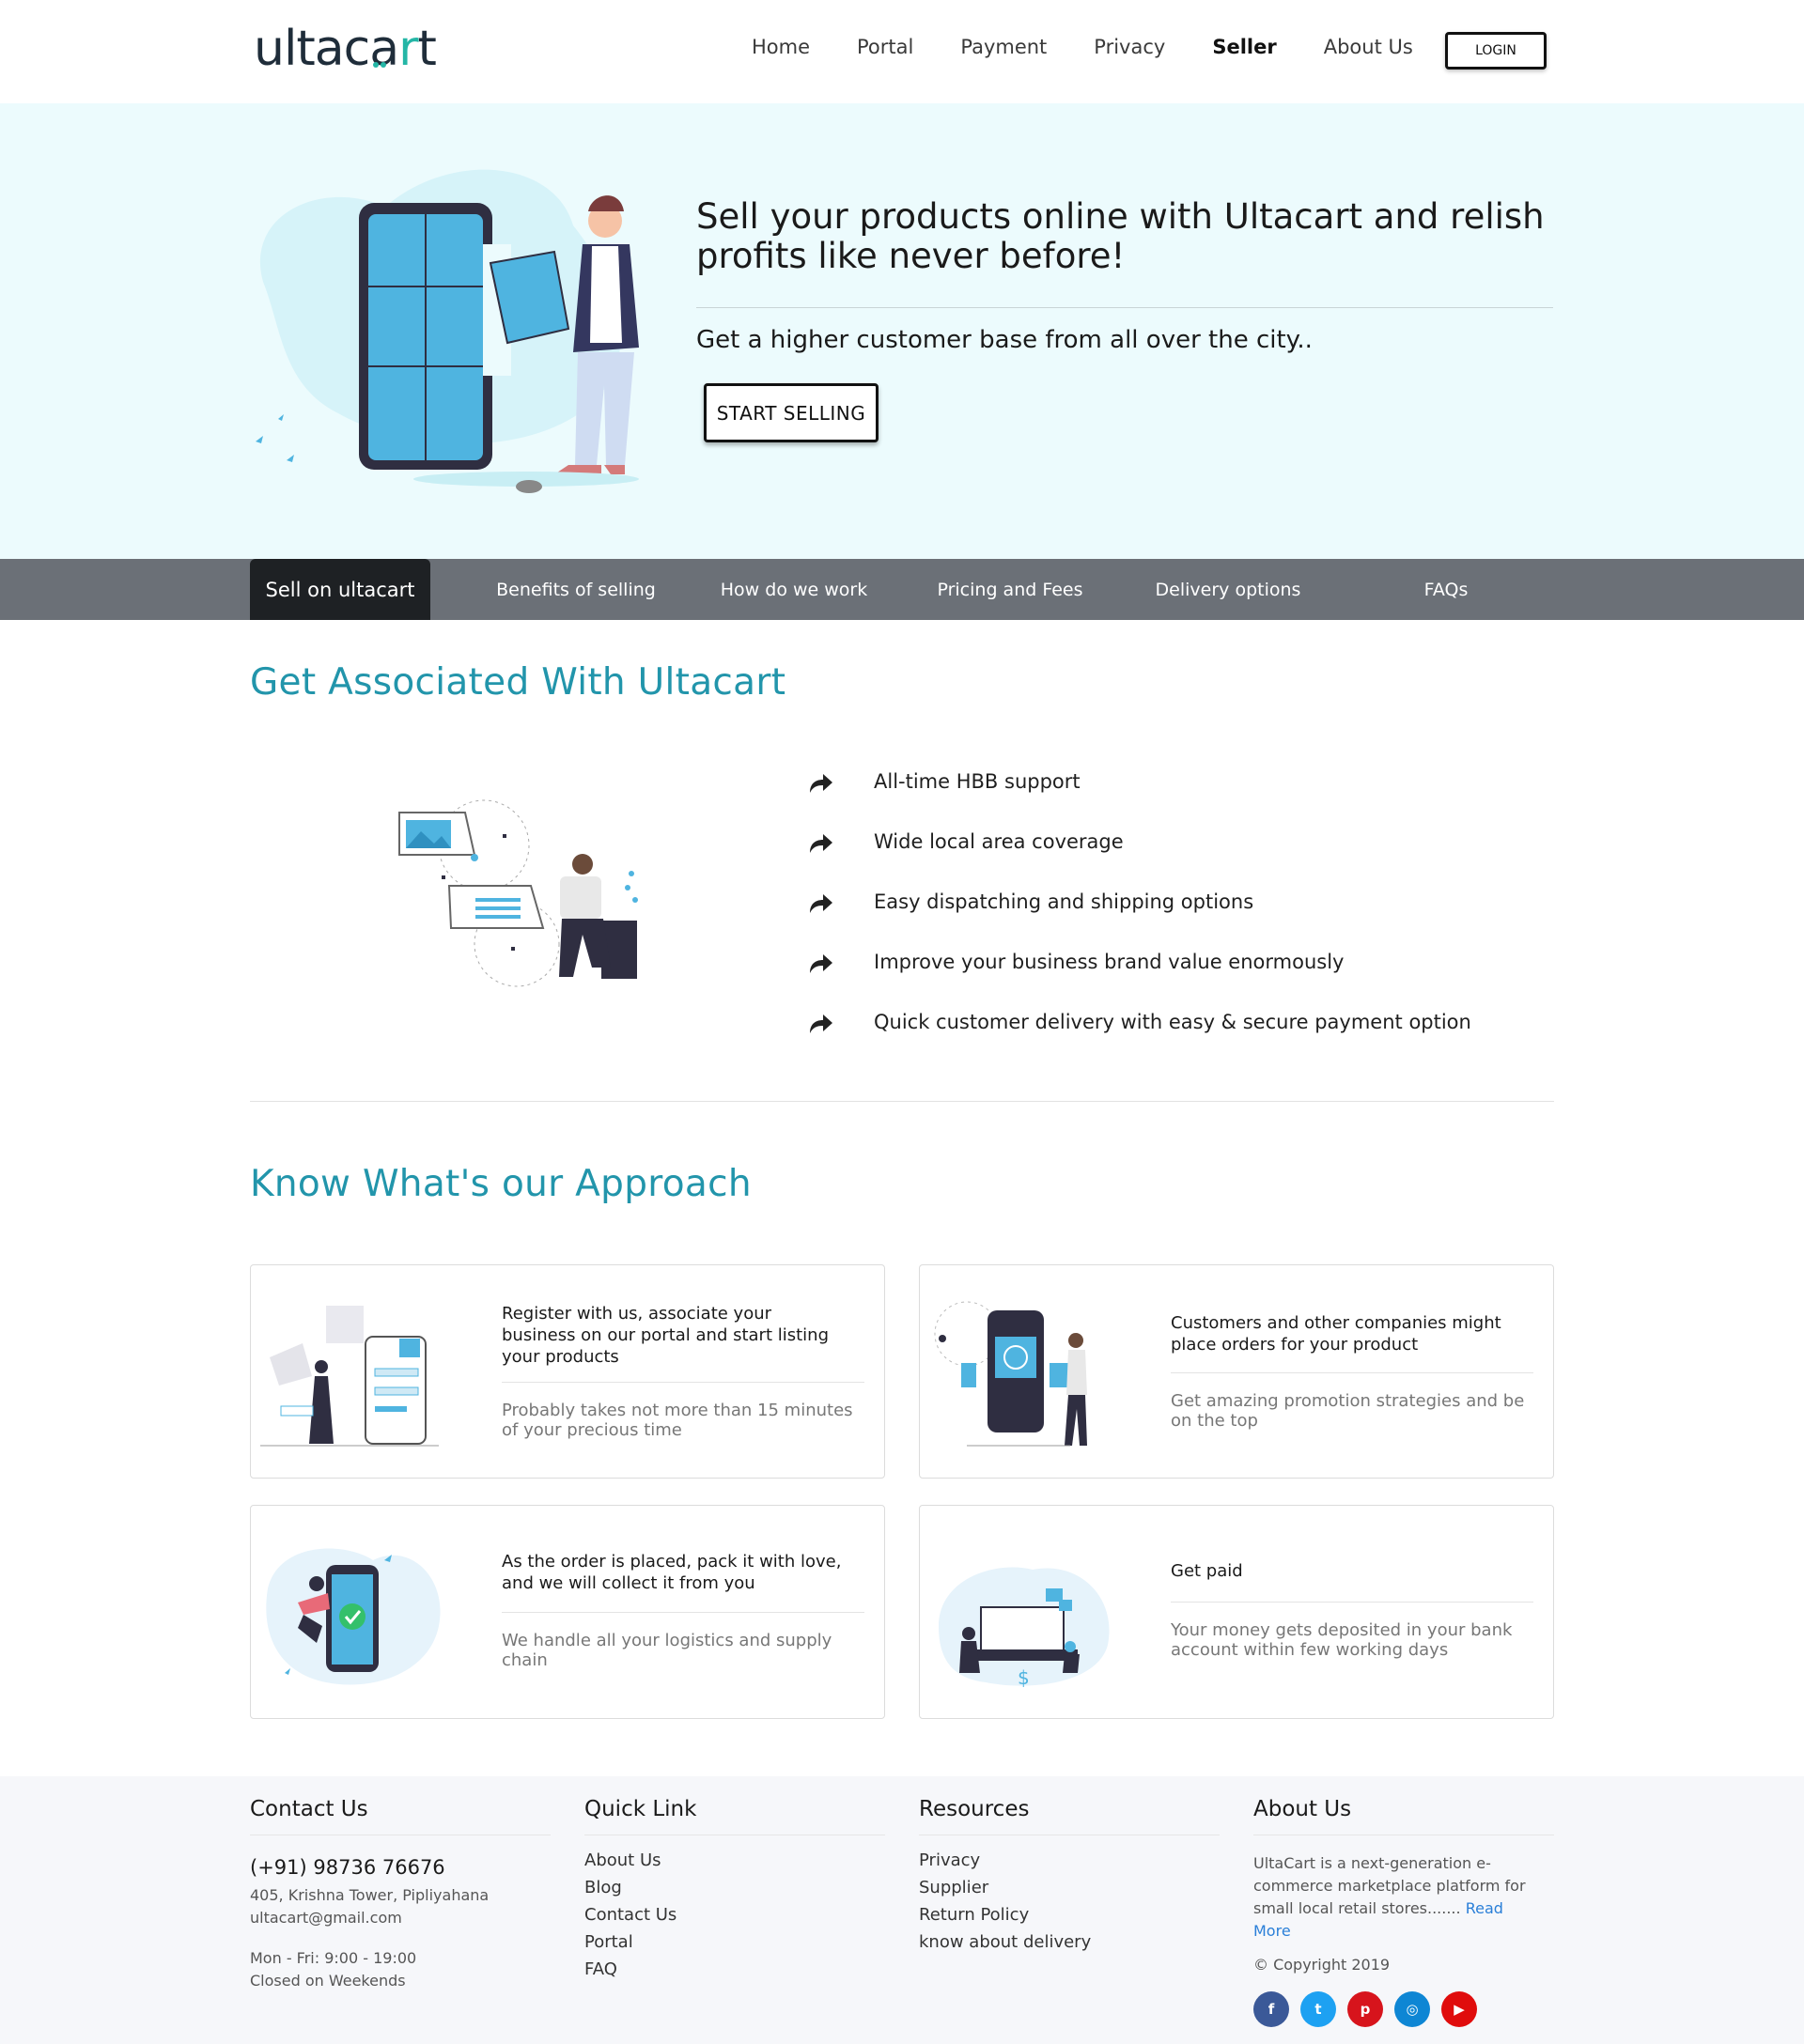 The width and height of the screenshot is (1804, 2044). I want to click on contact-hours: Mon - Fri: 9:00 - 19:00, so click(333, 1958).